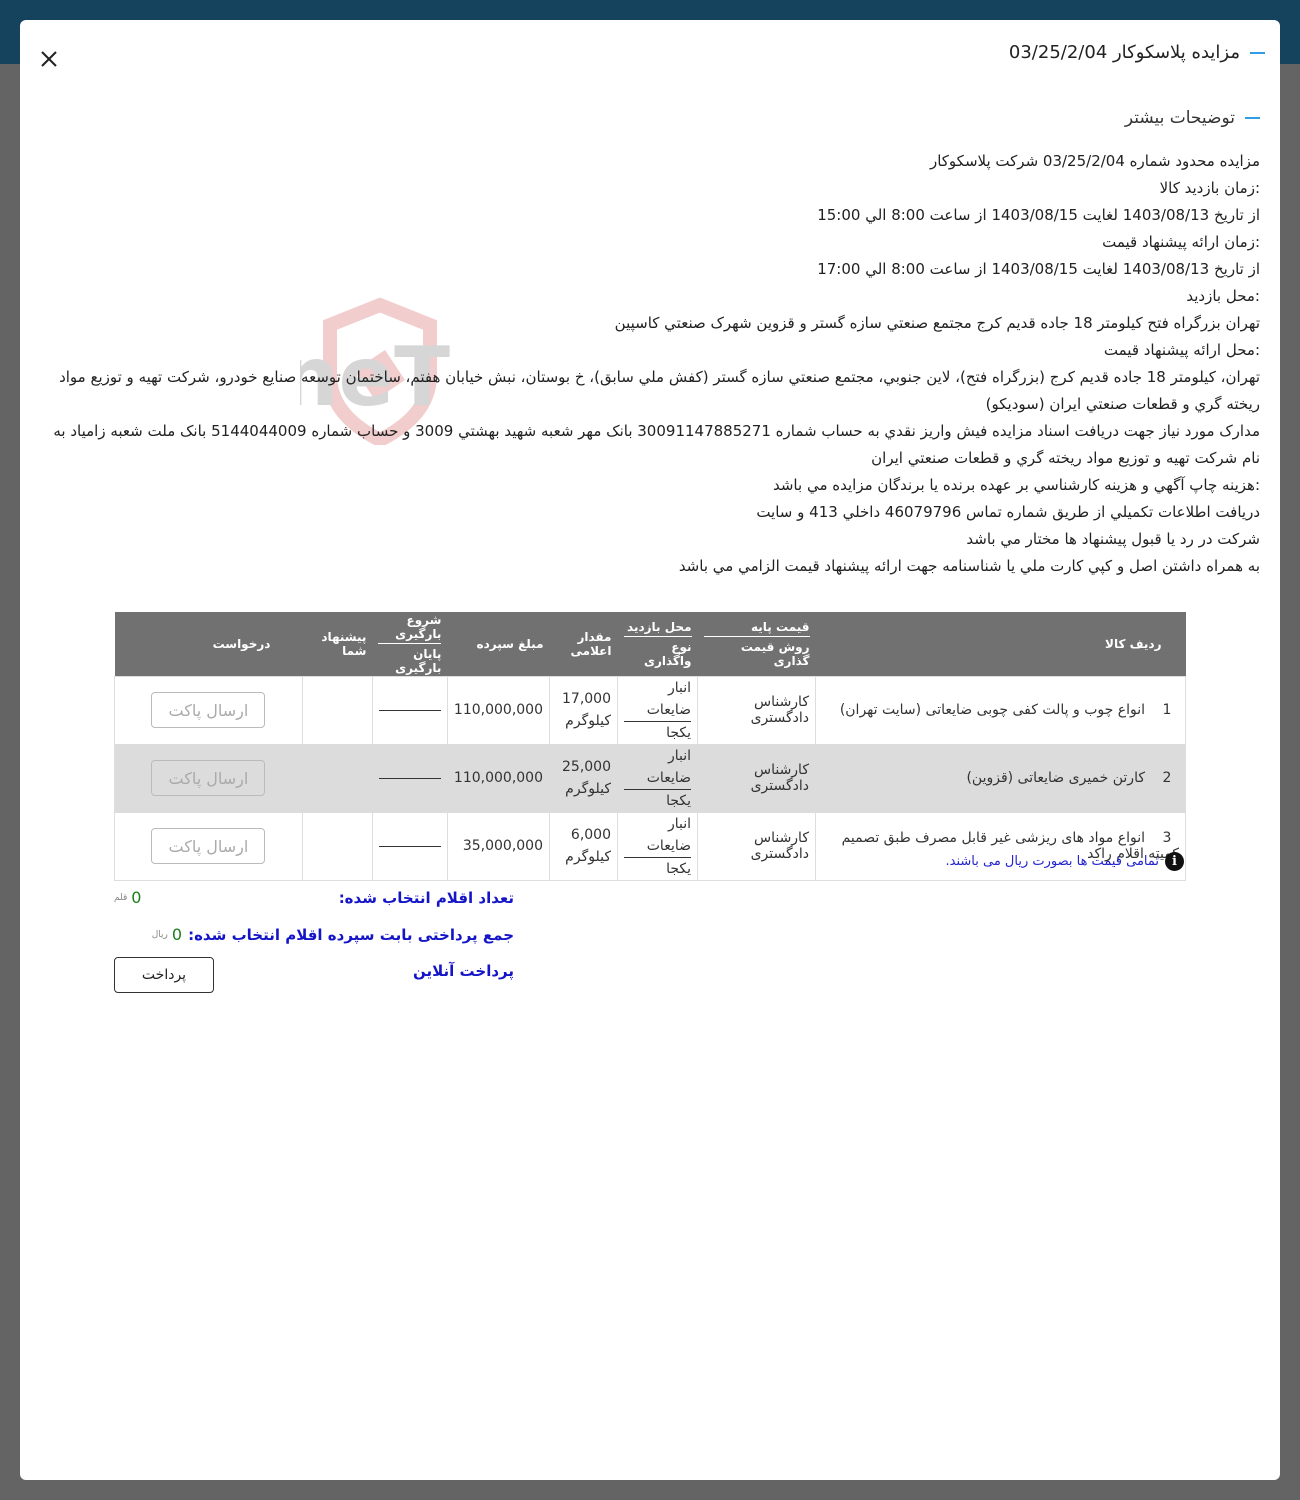  I want to click on section-dash-icon, so click(1252, 118).